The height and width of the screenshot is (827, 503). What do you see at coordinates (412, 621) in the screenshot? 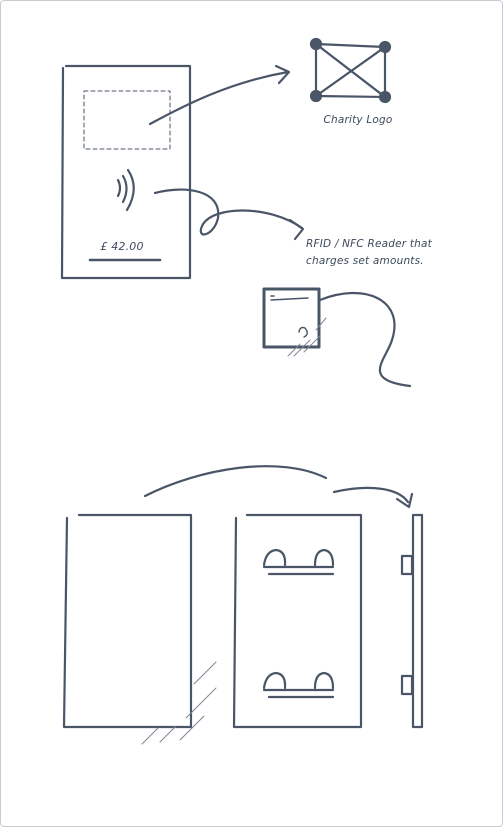
I see `enclosure-side-view` at bounding box center [412, 621].